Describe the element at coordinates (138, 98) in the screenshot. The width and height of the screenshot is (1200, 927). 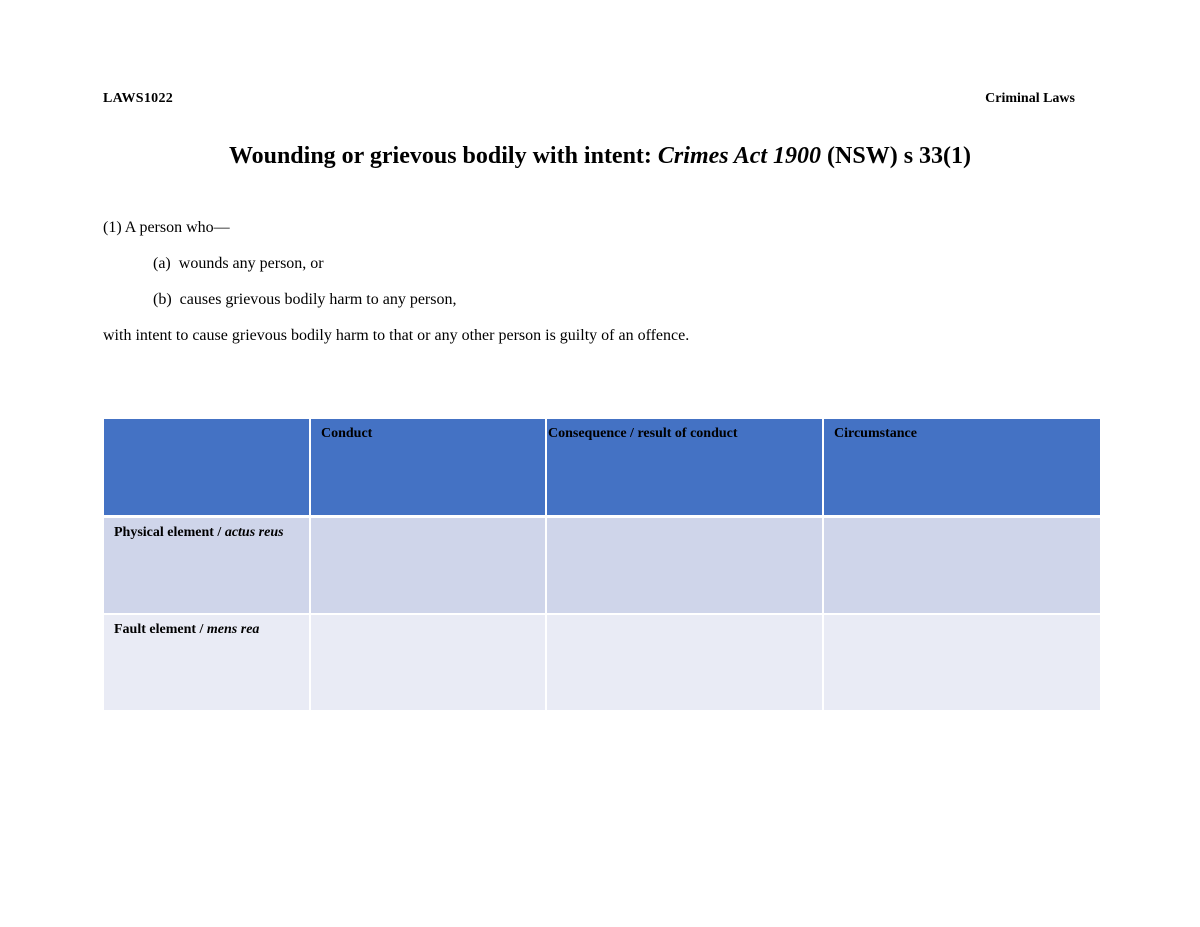
I see `course-code: LAWS1022` at that location.